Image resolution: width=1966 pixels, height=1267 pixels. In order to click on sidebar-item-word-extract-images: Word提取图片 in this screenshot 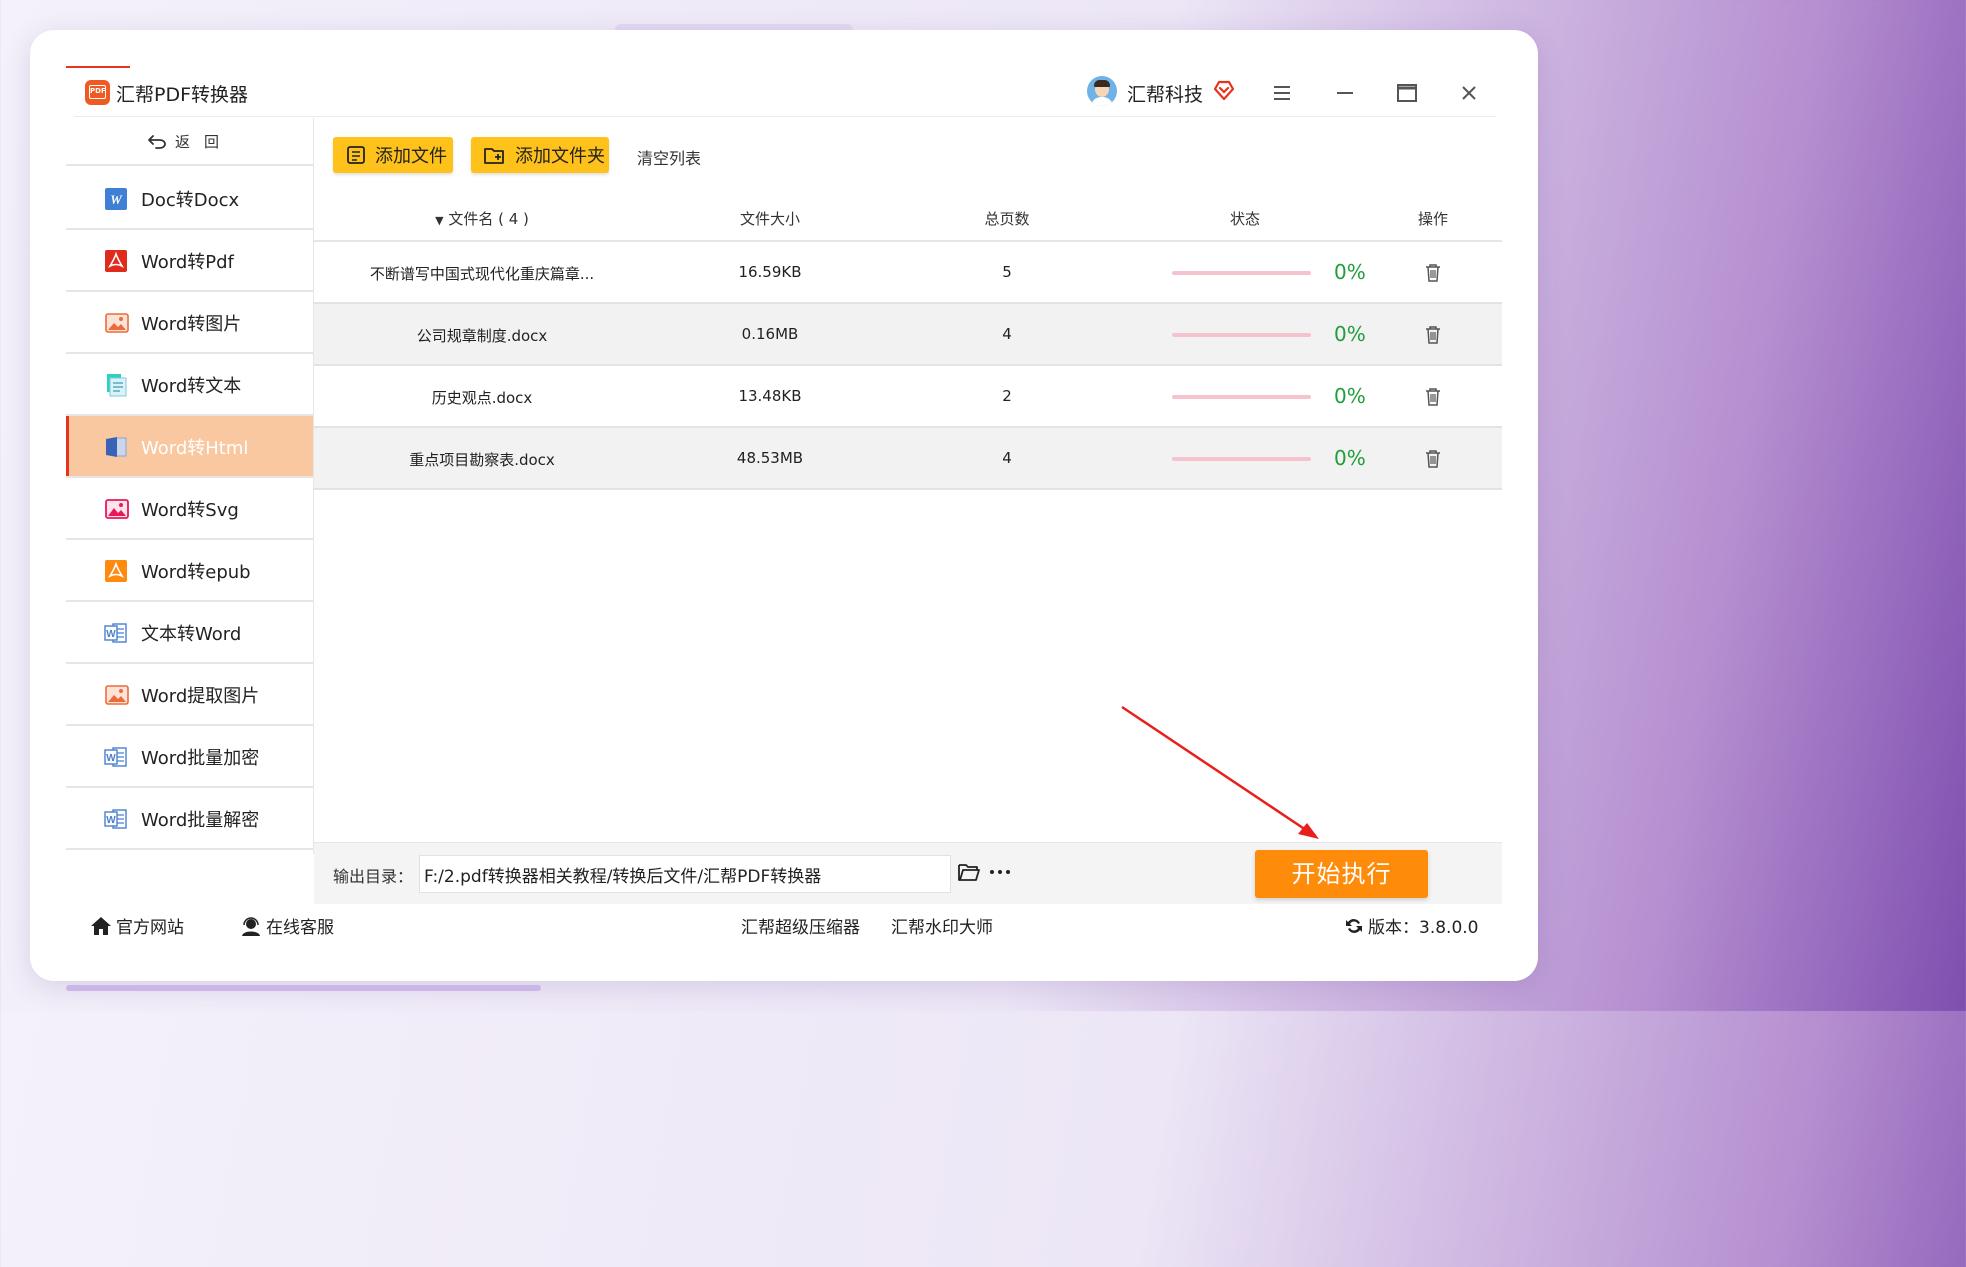, I will do `click(190, 695)`.